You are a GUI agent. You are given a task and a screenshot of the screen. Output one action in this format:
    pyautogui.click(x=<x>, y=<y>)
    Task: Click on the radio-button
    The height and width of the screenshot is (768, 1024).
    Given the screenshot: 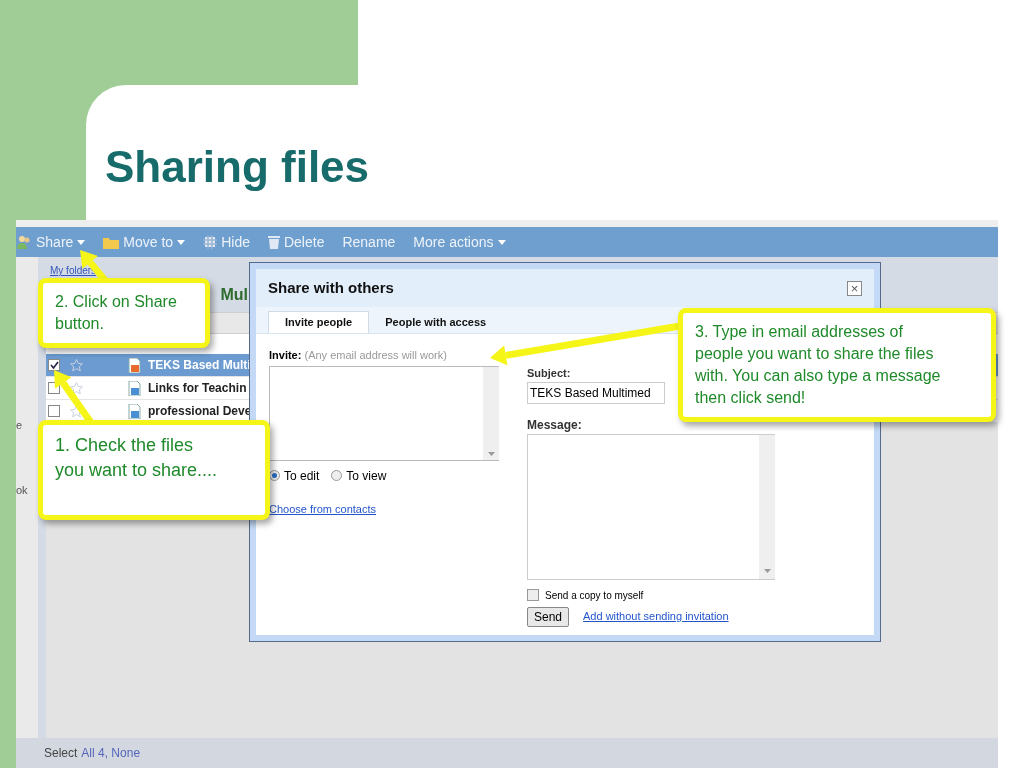 What is the action you would take?
    pyautogui.click(x=337, y=475)
    